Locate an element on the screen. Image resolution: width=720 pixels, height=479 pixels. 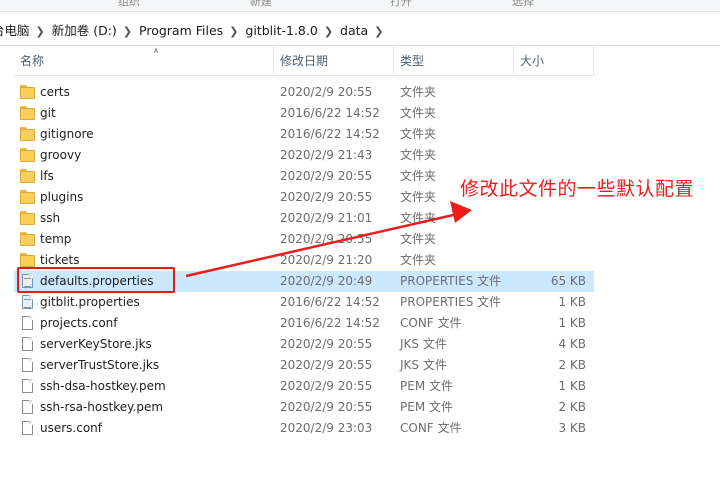
annotation-arrow-head is located at coordinates (461, 212).